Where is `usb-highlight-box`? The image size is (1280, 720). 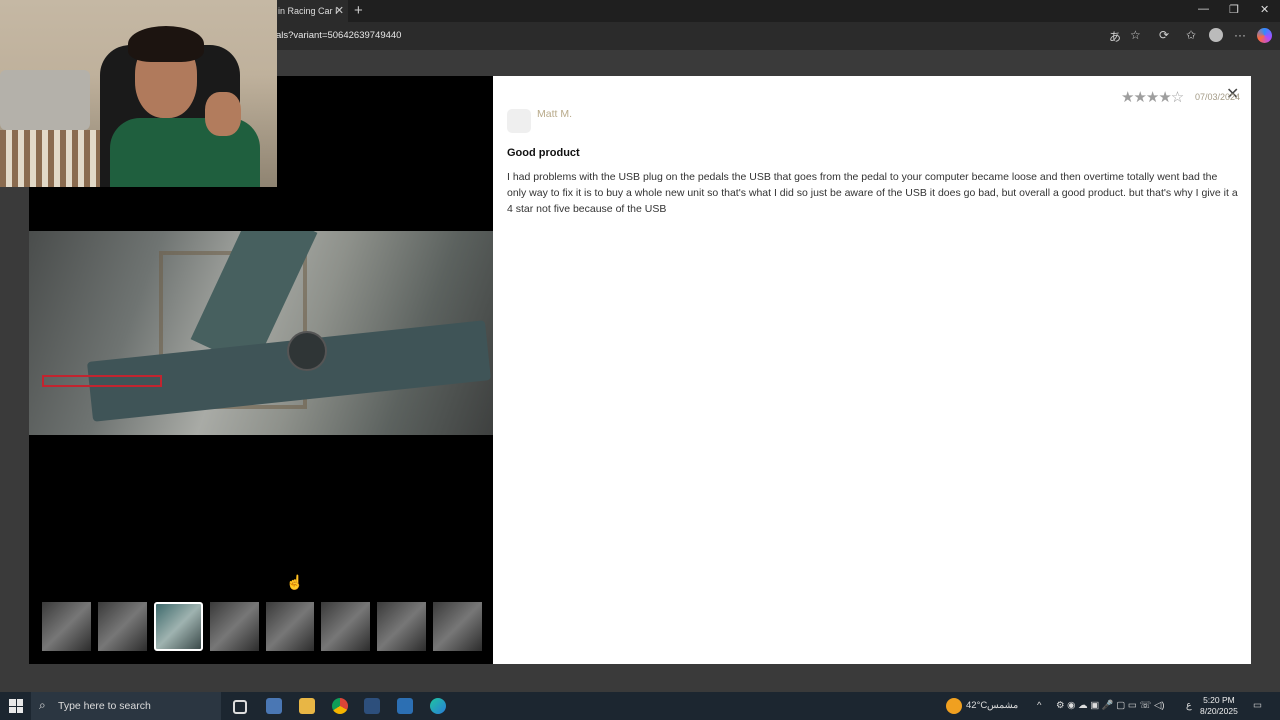
usb-highlight-box is located at coordinates (102, 381).